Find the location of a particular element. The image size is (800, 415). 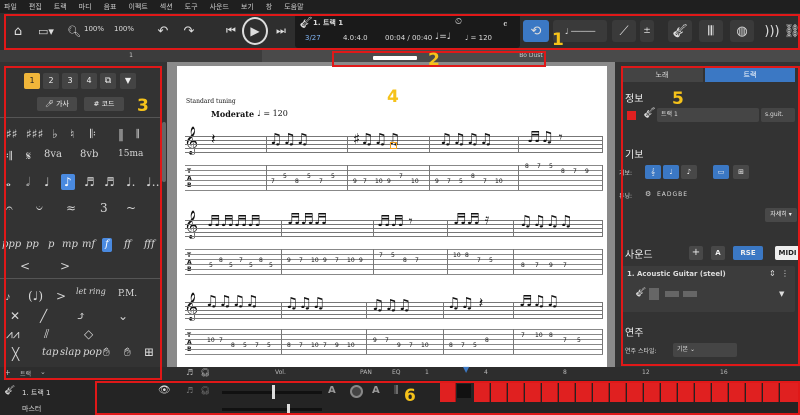

automation-icon: A is located at coordinates (376, 390).